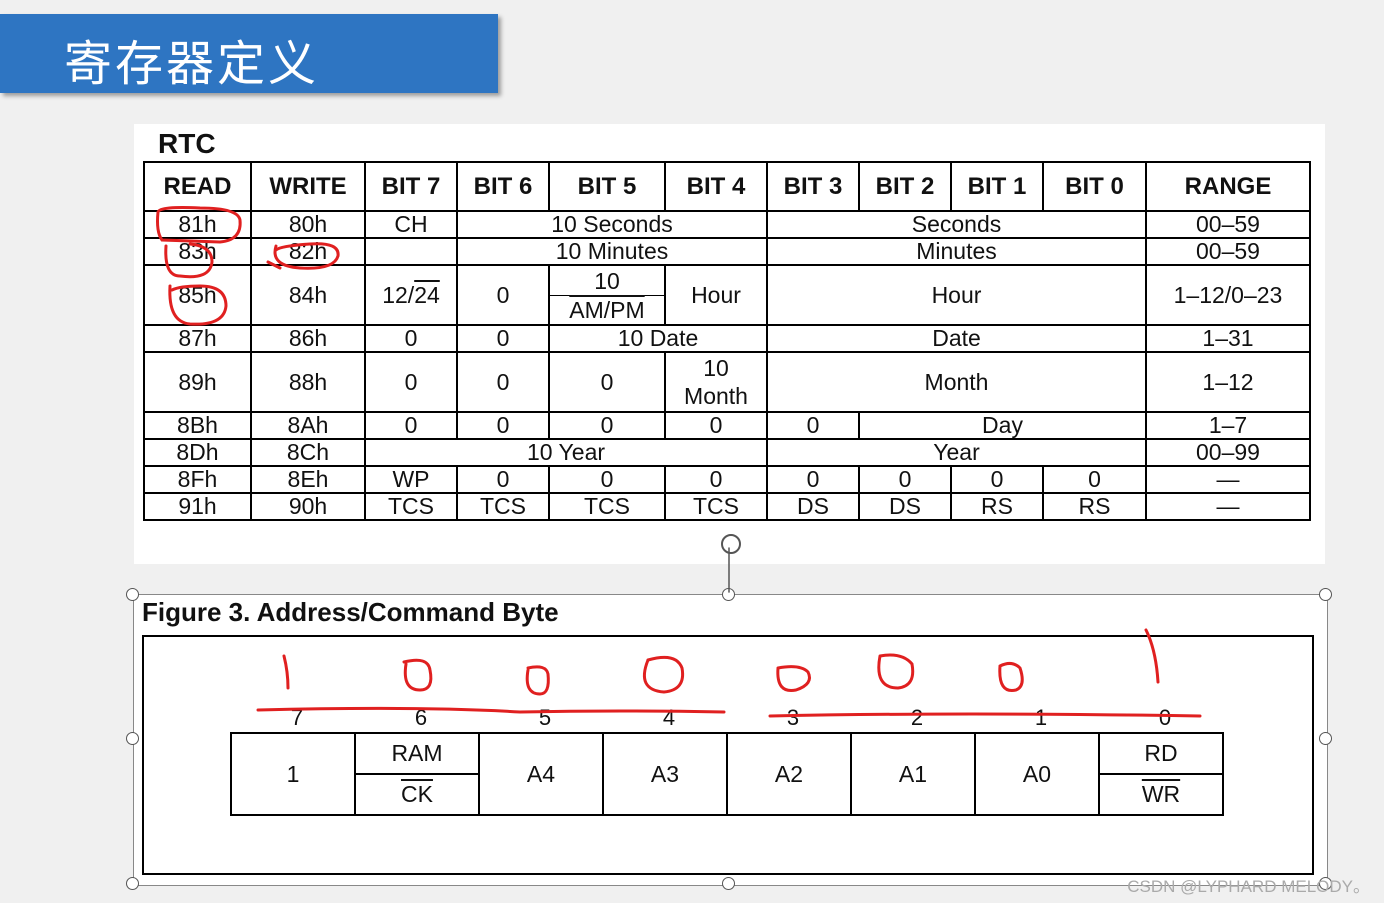 The image size is (1384, 903). Describe the element at coordinates (545, 717) in the screenshot. I see `bit-number: 5` at that location.